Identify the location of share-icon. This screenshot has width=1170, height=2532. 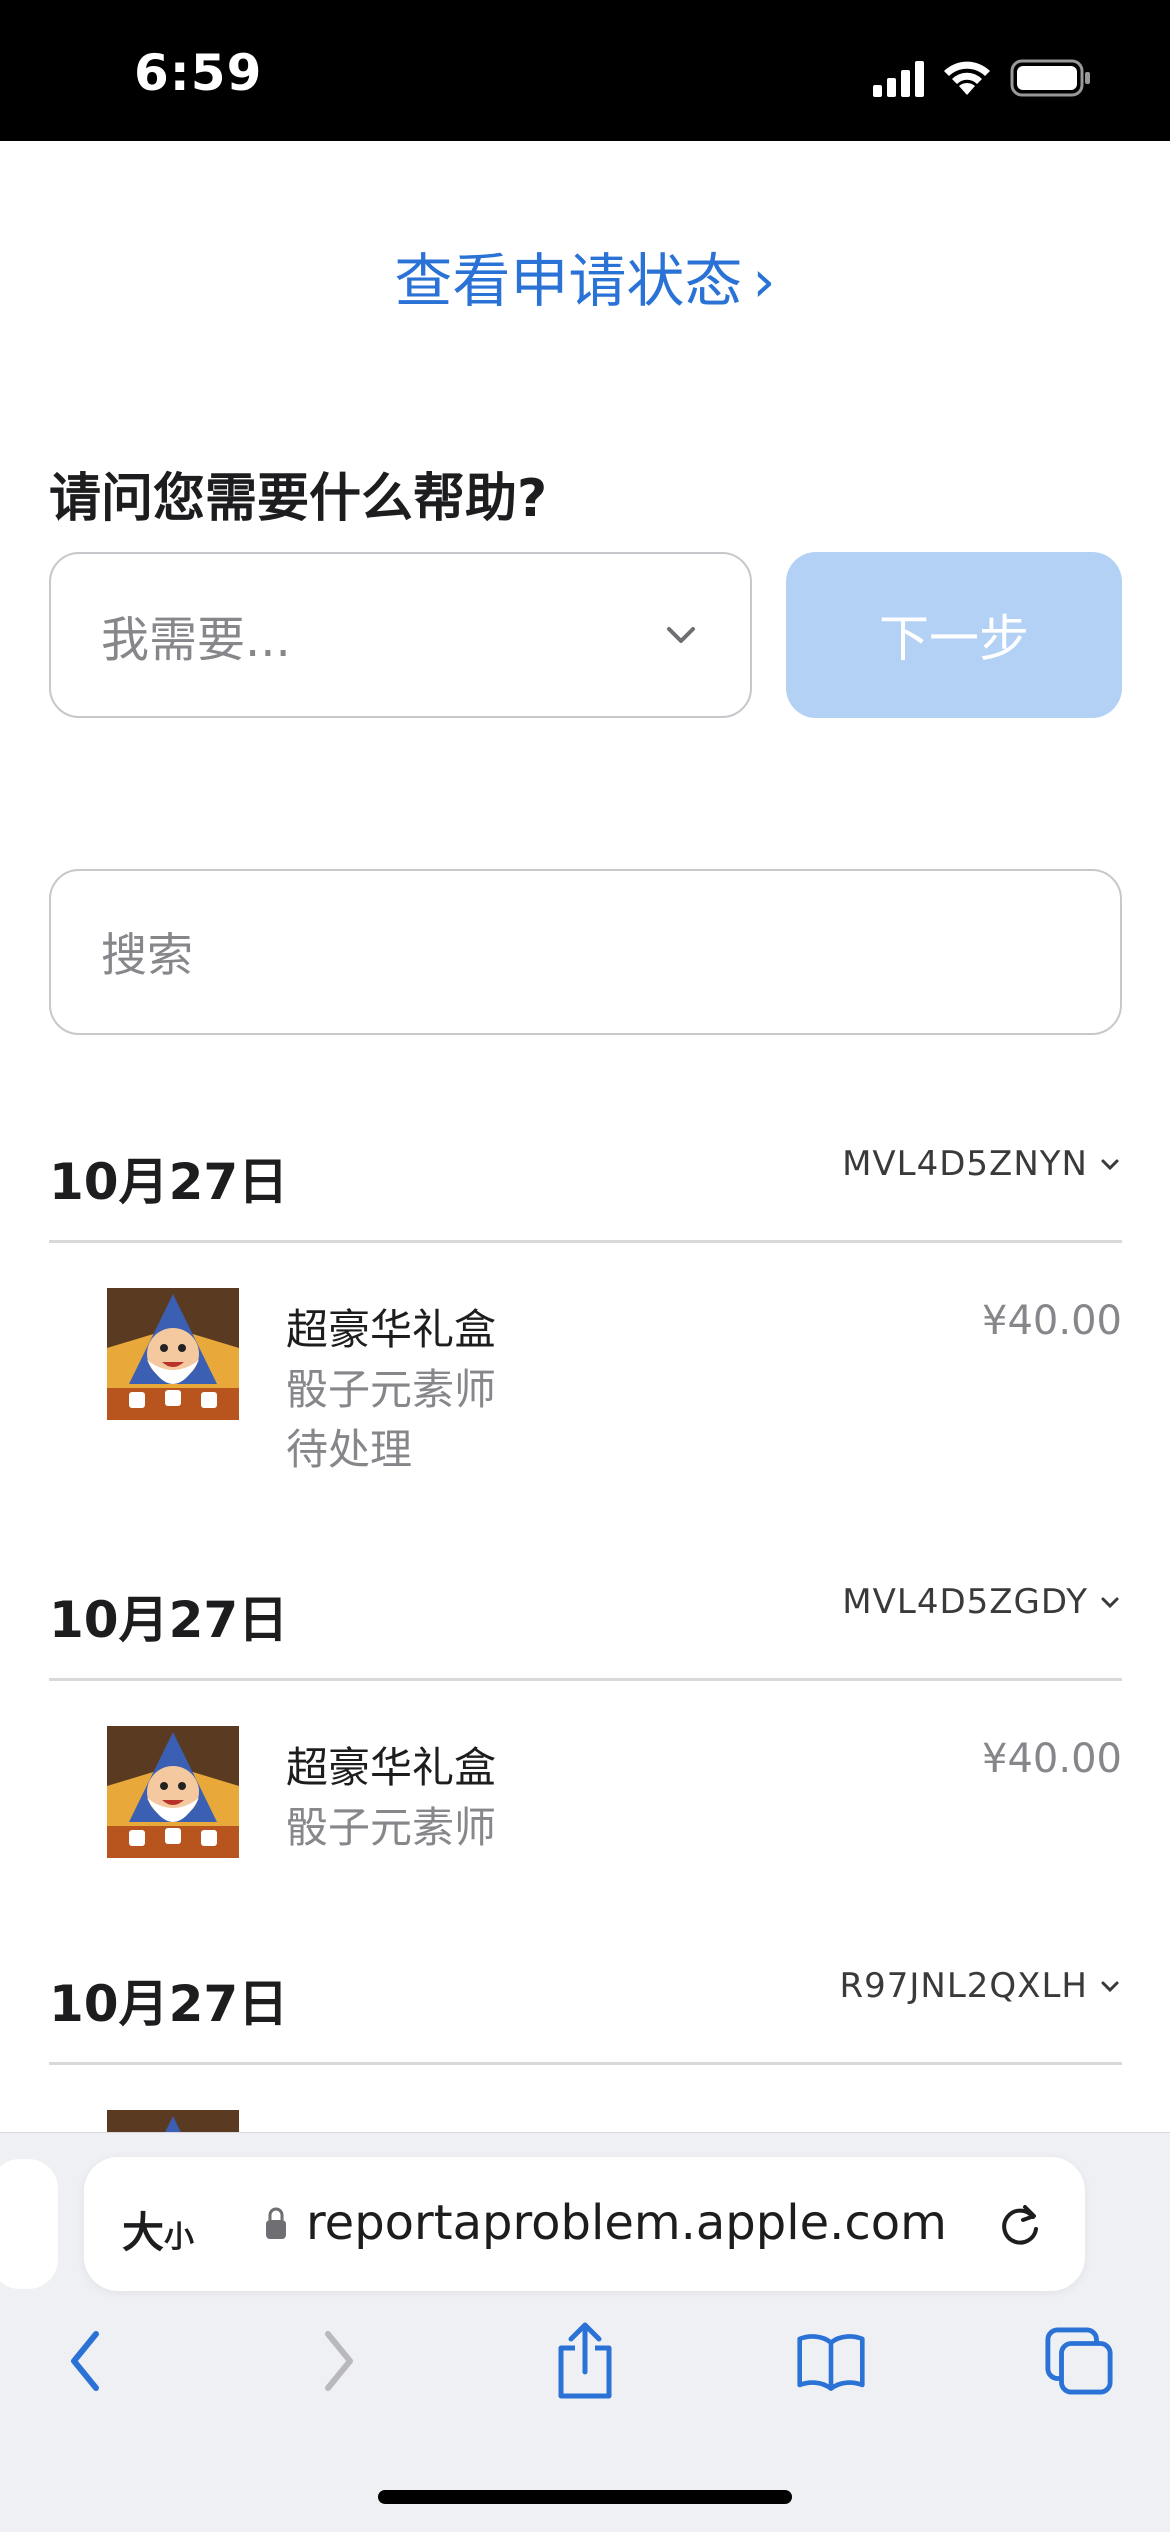
(585, 2360).